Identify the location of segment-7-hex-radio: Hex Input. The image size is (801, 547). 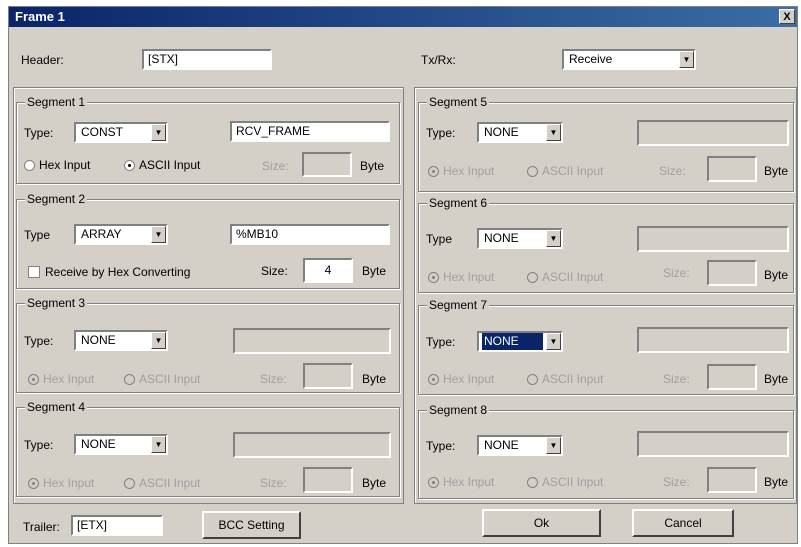
(461, 379).